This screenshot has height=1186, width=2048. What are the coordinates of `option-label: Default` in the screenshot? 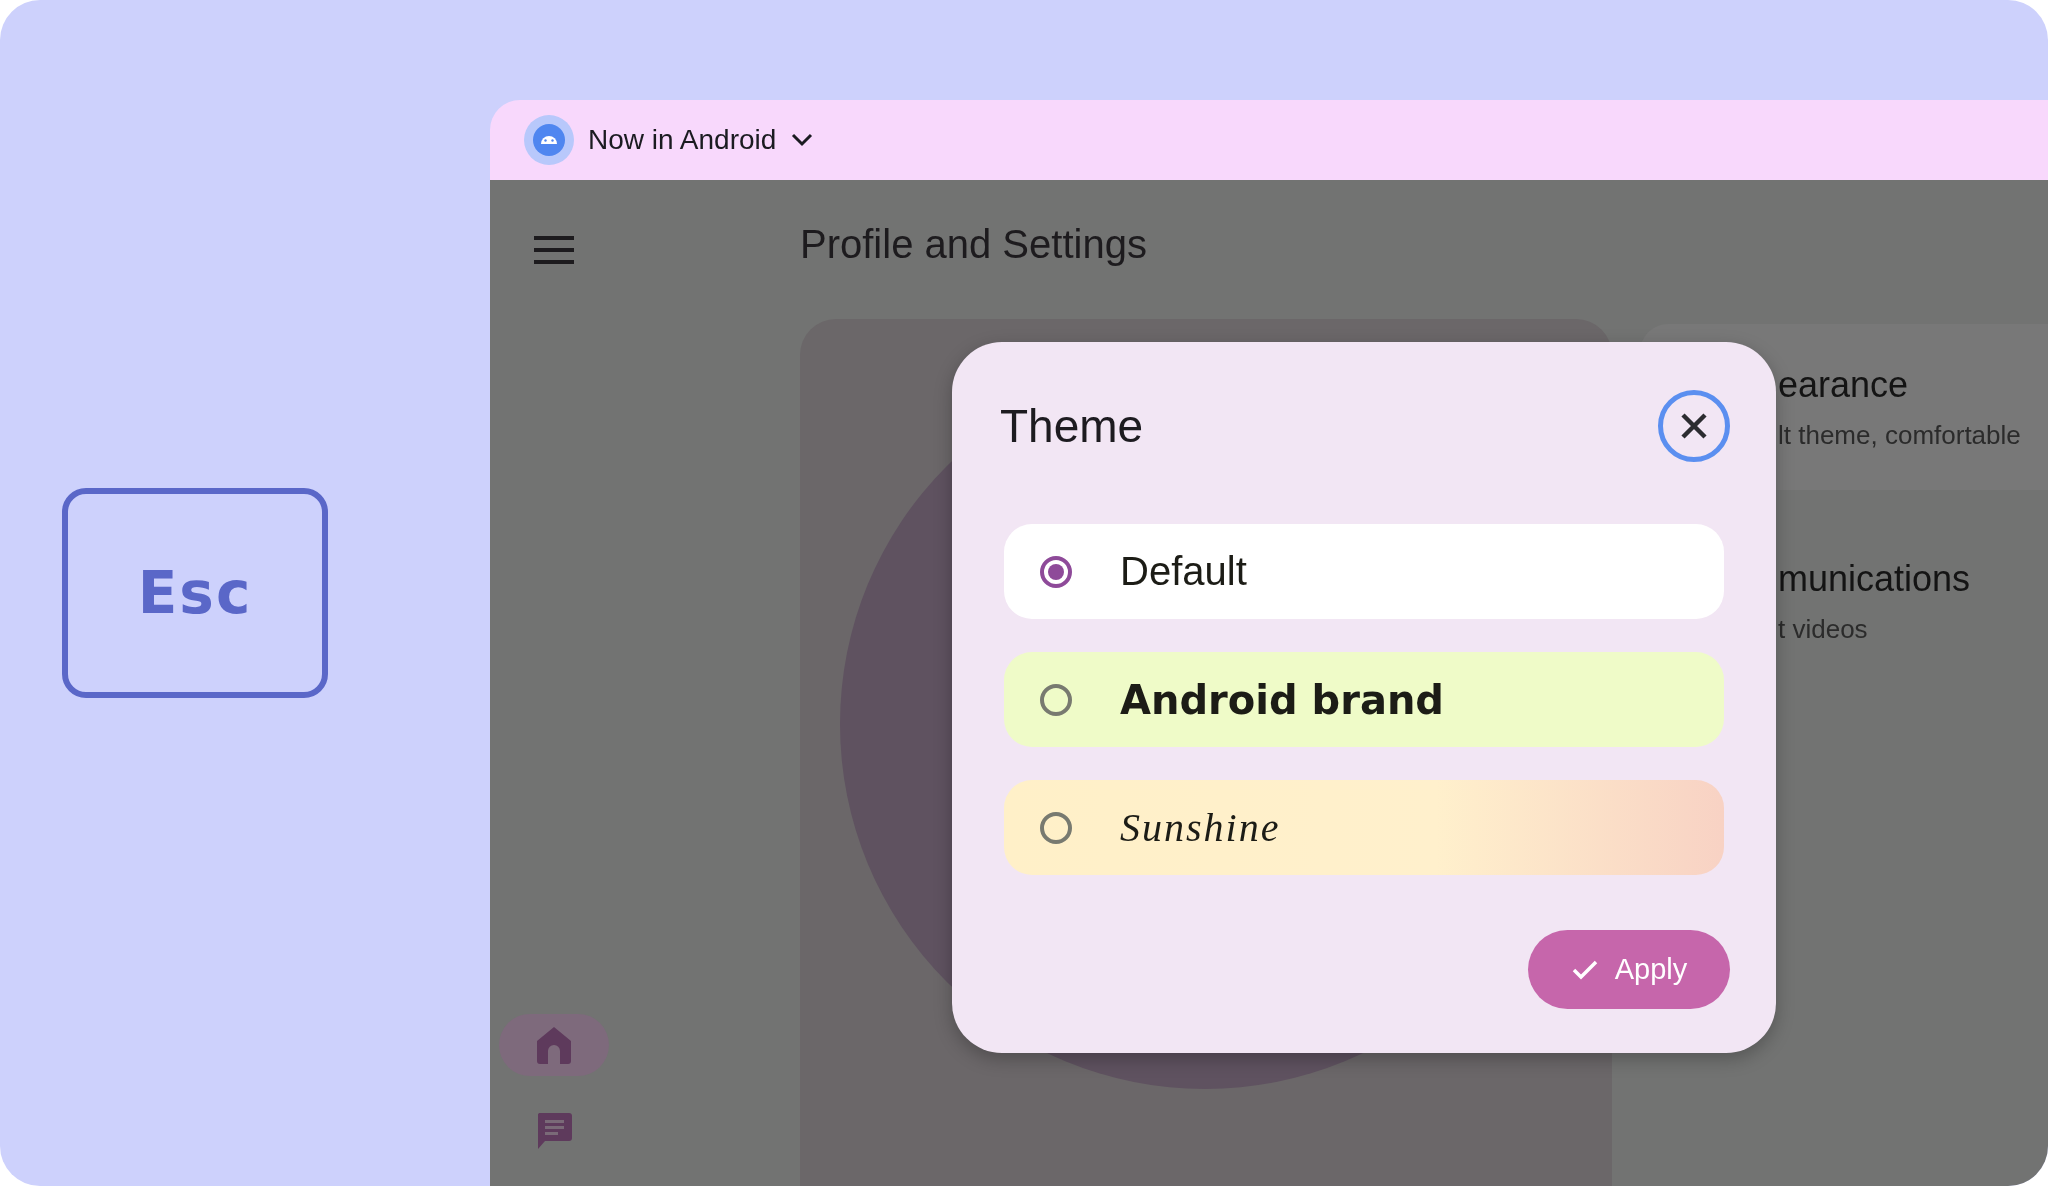 It's located at (1183, 571).